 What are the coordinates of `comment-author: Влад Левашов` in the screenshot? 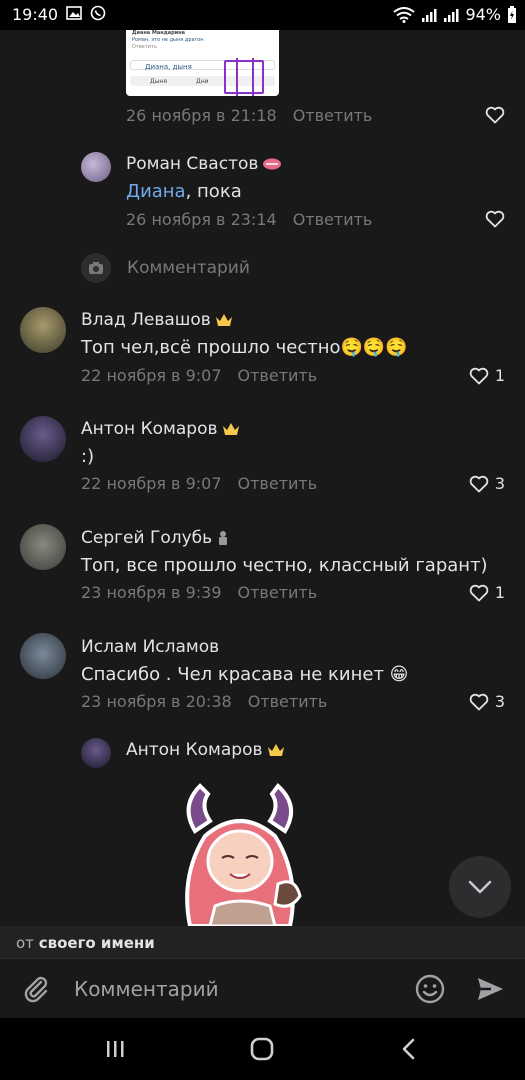 It's located at (157, 320).